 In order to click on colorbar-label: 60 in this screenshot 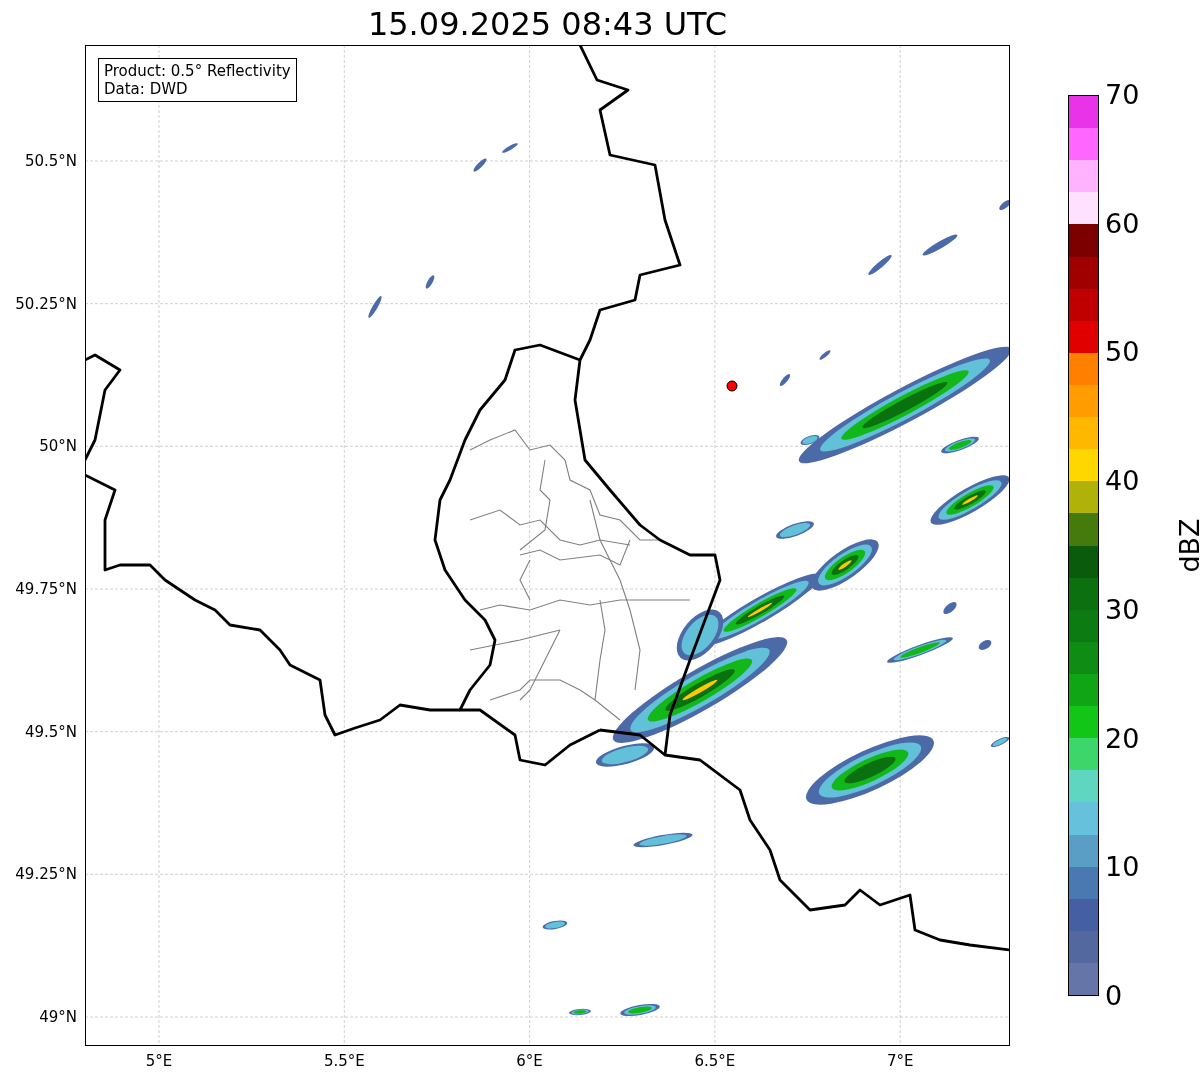, I will do `click(1122, 223)`.